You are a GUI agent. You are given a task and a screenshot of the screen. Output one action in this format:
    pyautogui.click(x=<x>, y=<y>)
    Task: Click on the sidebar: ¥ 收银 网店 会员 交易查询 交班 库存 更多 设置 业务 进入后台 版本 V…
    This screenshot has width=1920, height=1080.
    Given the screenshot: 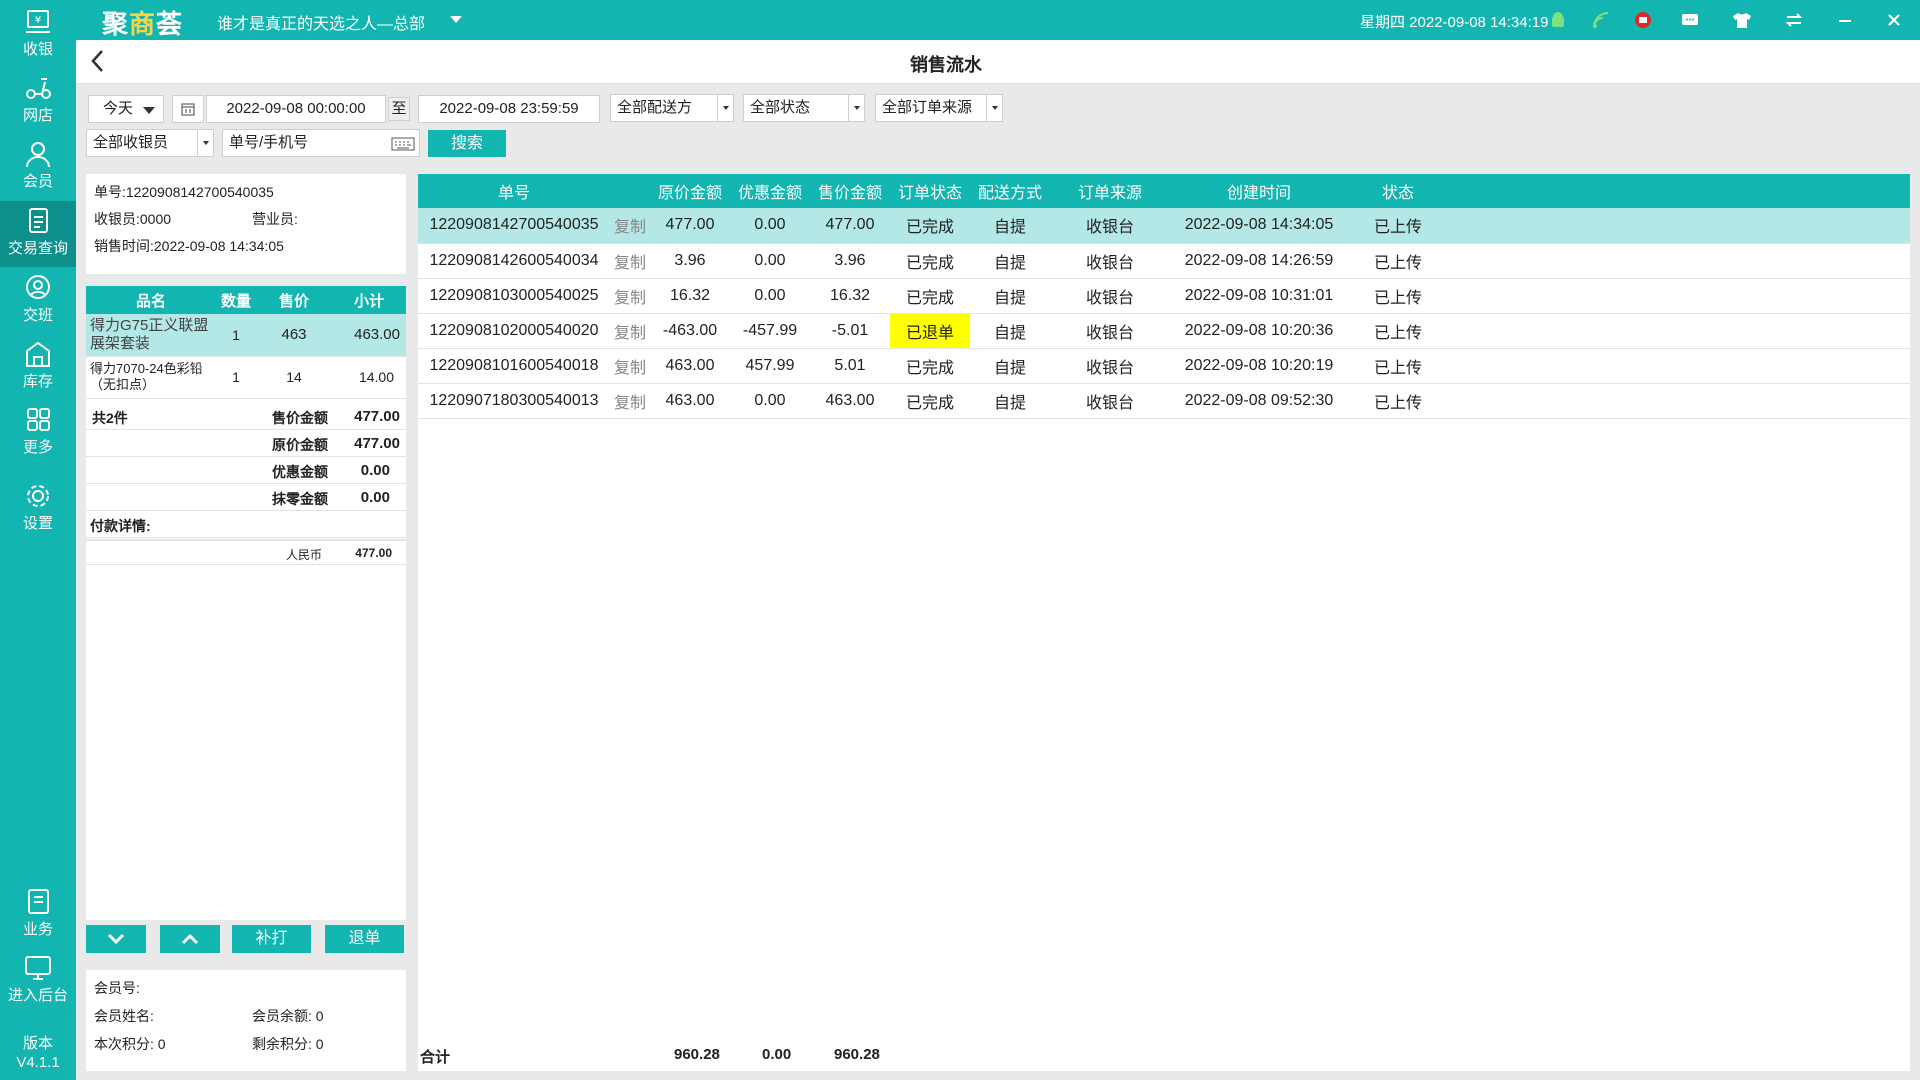 What is the action you would take?
    pyautogui.click(x=38, y=540)
    